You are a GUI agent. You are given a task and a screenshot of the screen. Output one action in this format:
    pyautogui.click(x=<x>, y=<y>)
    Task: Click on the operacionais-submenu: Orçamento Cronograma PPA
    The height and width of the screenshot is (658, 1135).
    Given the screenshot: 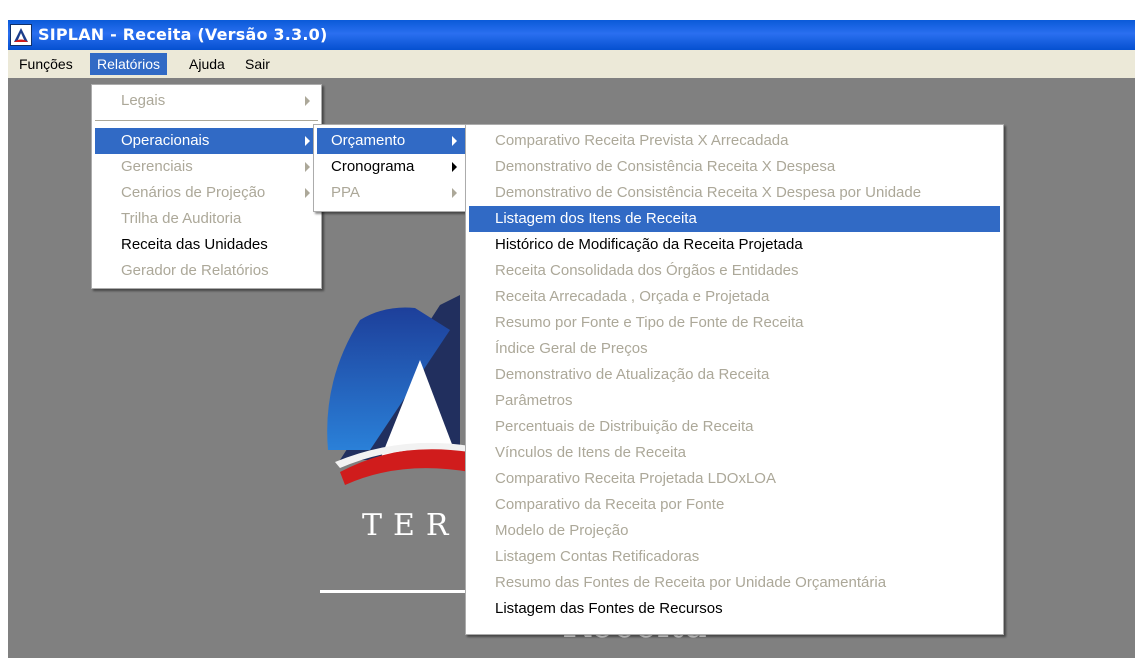 What is the action you would take?
    pyautogui.click(x=391, y=168)
    